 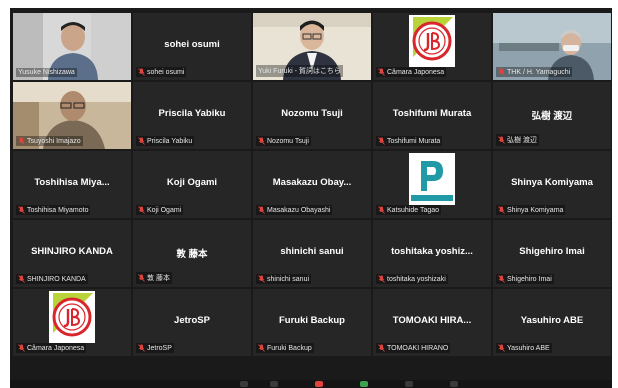 I want to click on participant-name-label: toshitaka yoshizaki, so click(x=416, y=279).